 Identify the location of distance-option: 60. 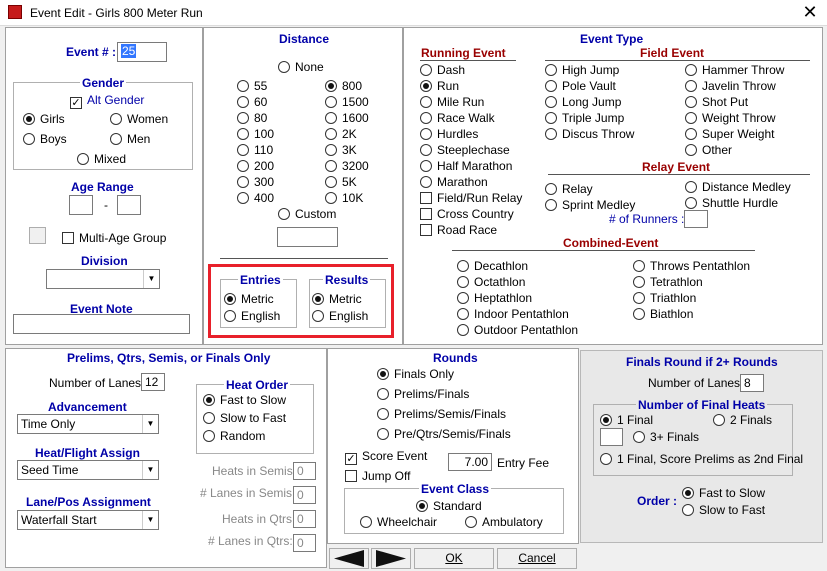
(255, 103).